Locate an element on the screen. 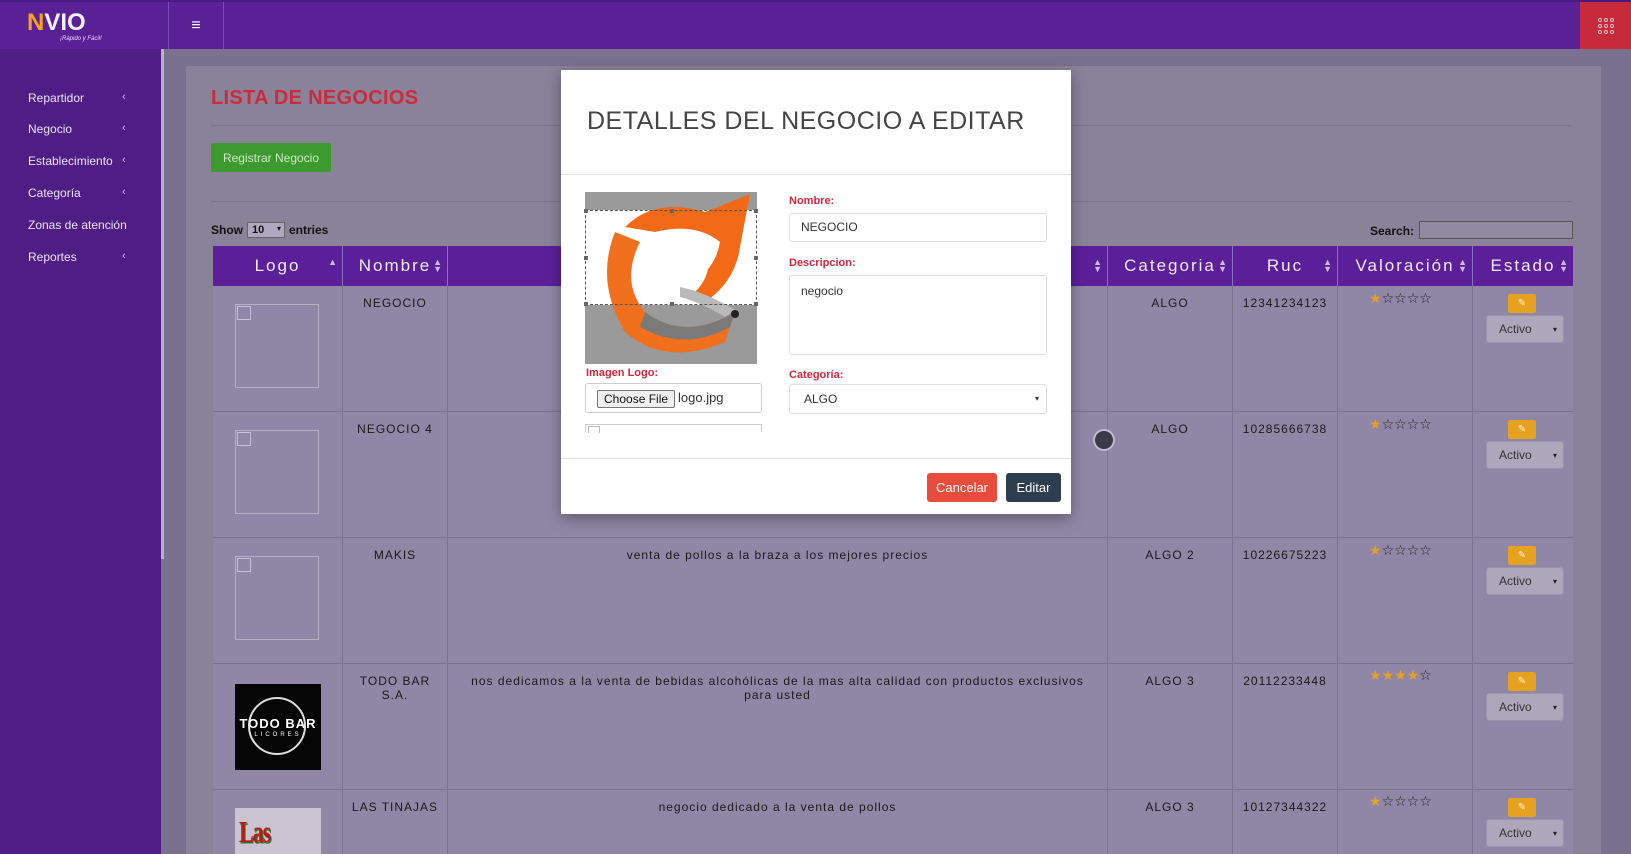 This screenshot has height=854, width=1631. column-header-valoracion: Valoración ▲ ▼ is located at coordinates (1405, 266).